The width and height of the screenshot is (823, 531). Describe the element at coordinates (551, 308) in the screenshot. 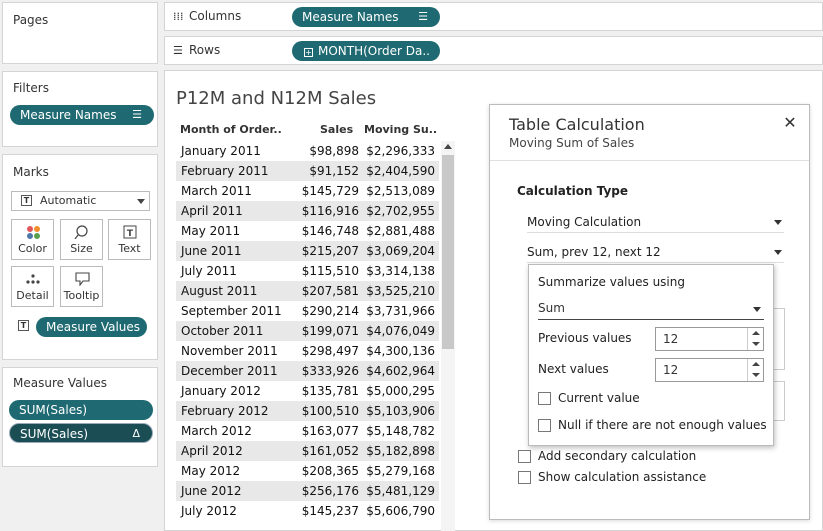

I see `summarize-value: Sum` at that location.